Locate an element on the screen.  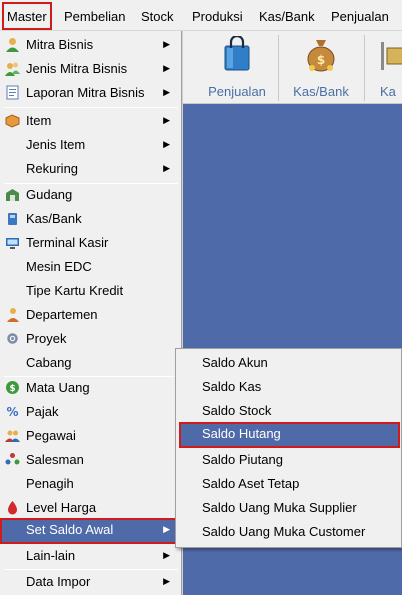
toolbar: Penjualan $ Kas/Bank Ka is located at coordinates (292, 67).